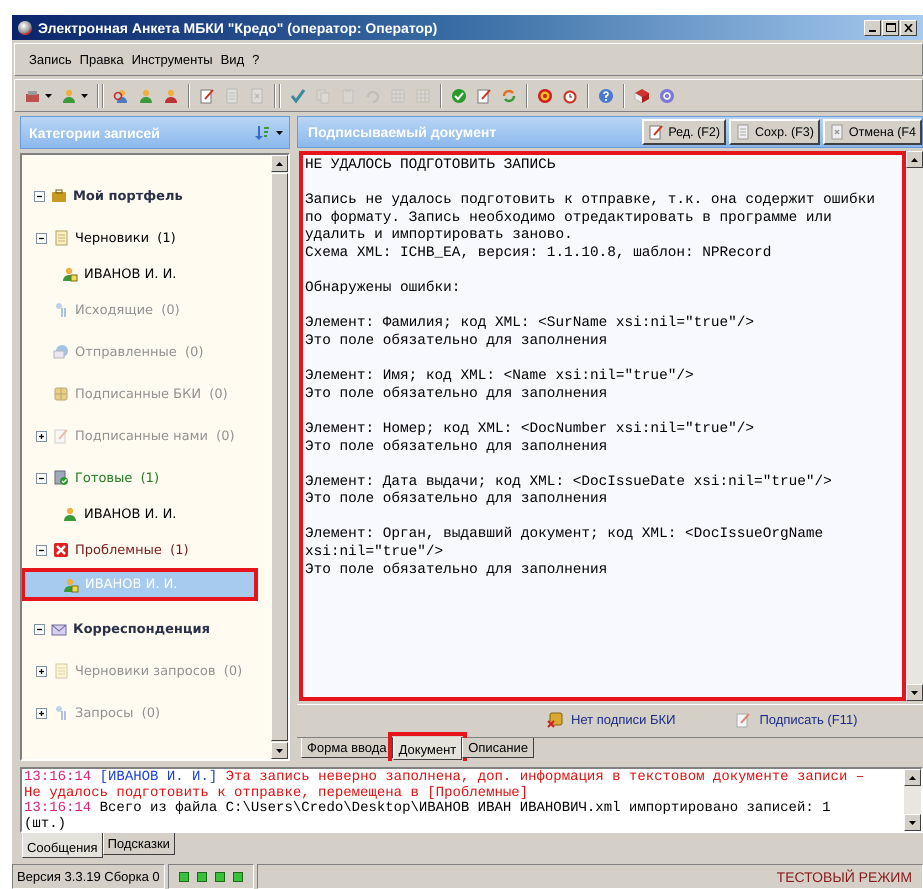  I want to click on check-circle-icon, so click(459, 96).